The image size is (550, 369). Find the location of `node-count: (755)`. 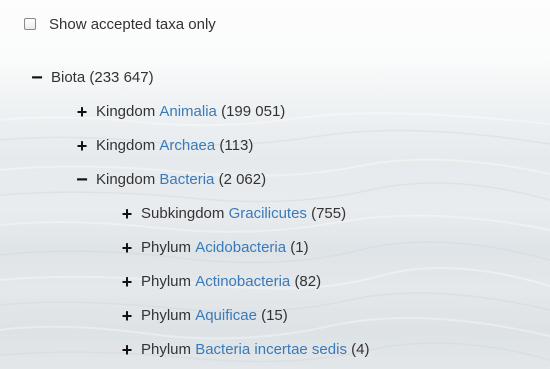

node-count: (755) is located at coordinates (329, 213).